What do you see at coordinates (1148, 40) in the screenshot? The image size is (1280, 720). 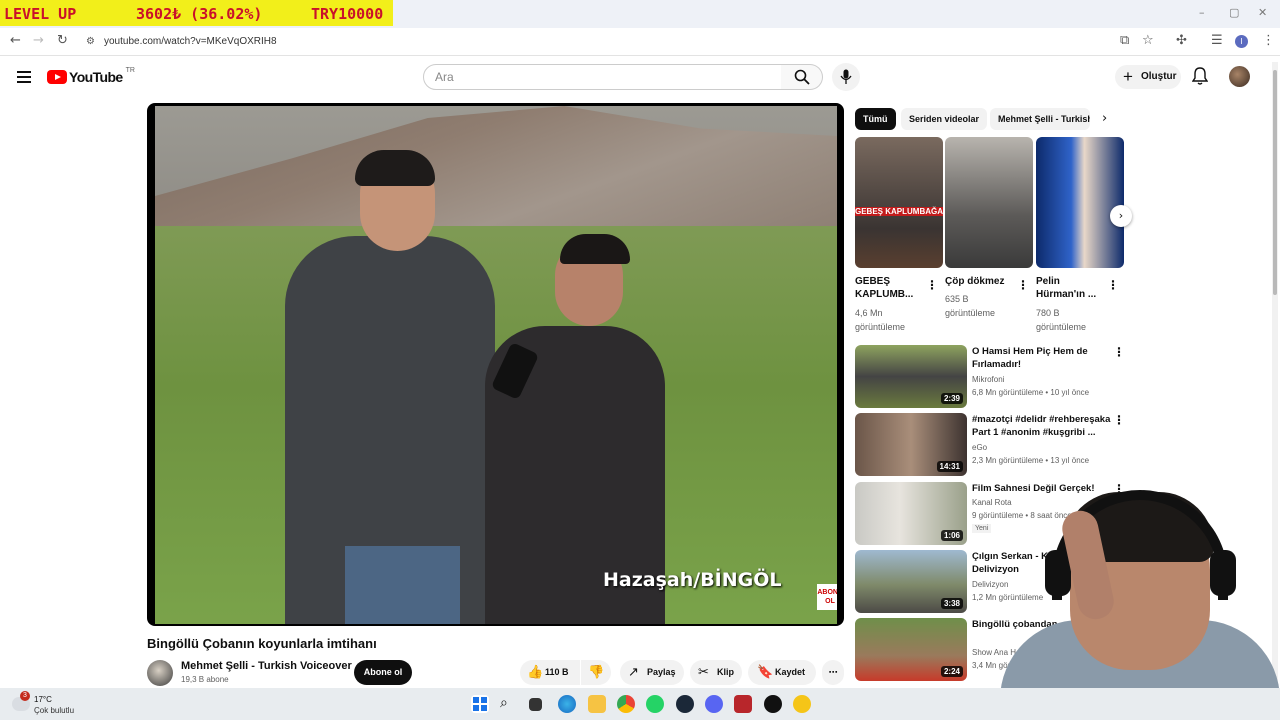 I see `bookmark-star-icon: ☆` at bounding box center [1148, 40].